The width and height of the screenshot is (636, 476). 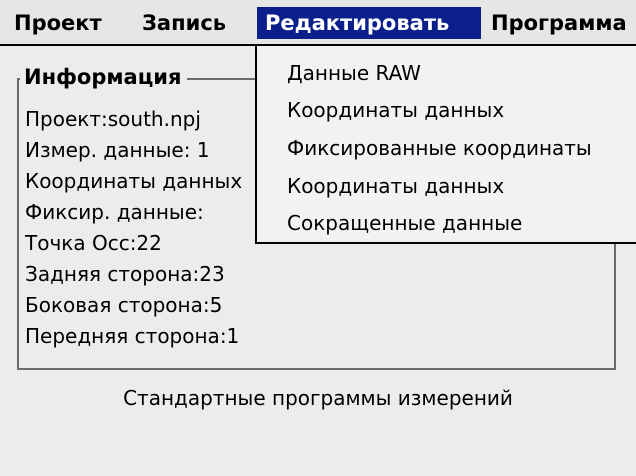 What do you see at coordinates (58, 23) in the screenshot?
I see `menu-project: Проект` at bounding box center [58, 23].